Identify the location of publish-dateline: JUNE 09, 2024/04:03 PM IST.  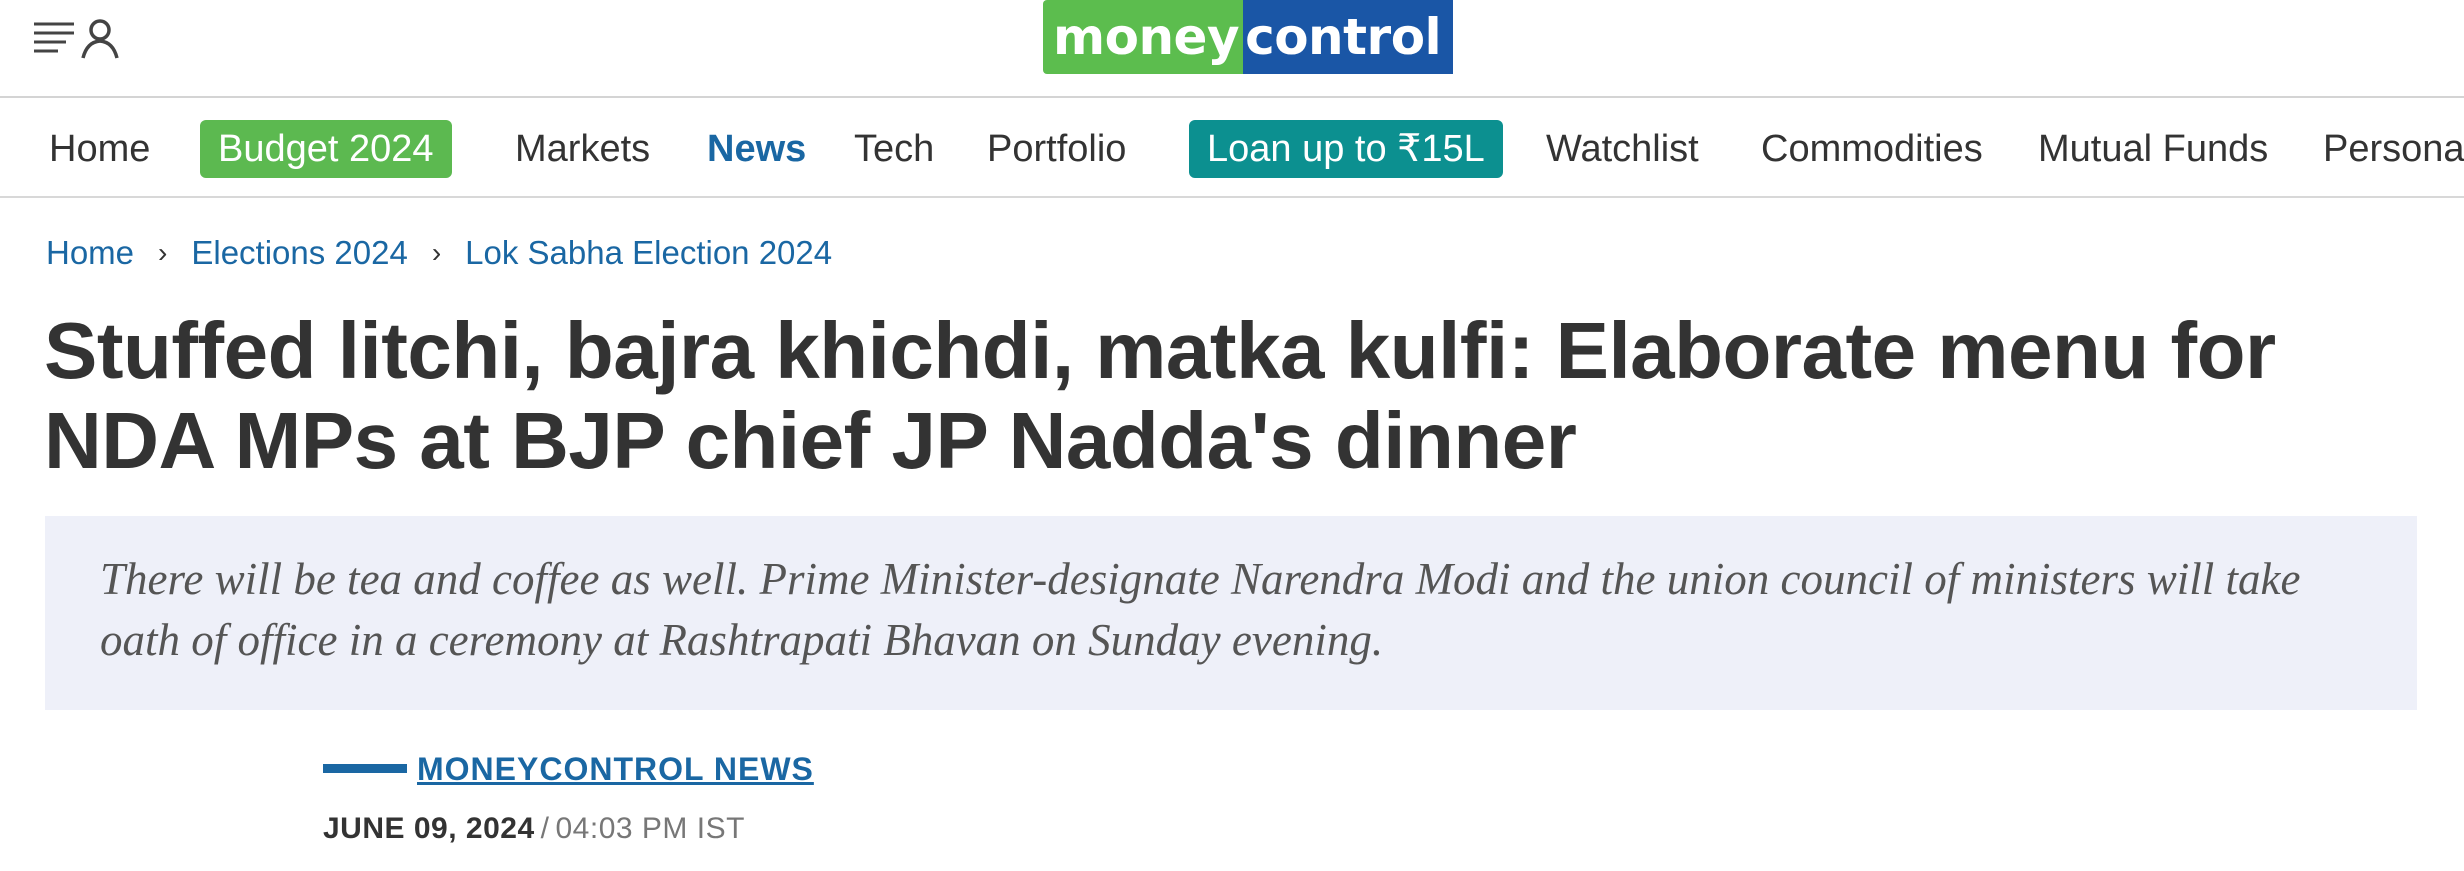
(534, 829).